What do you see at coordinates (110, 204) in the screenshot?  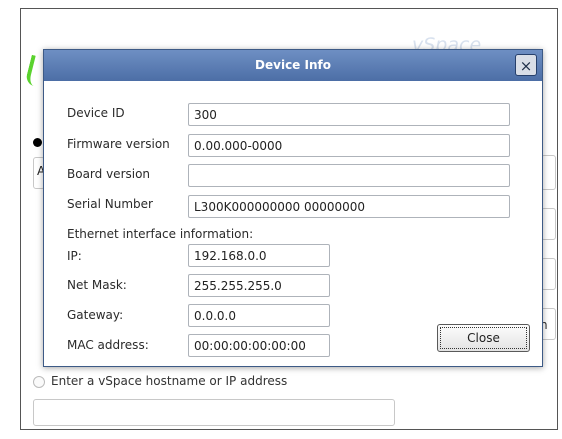 I see `serial-number-label: Serial Number` at bounding box center [110, 204].